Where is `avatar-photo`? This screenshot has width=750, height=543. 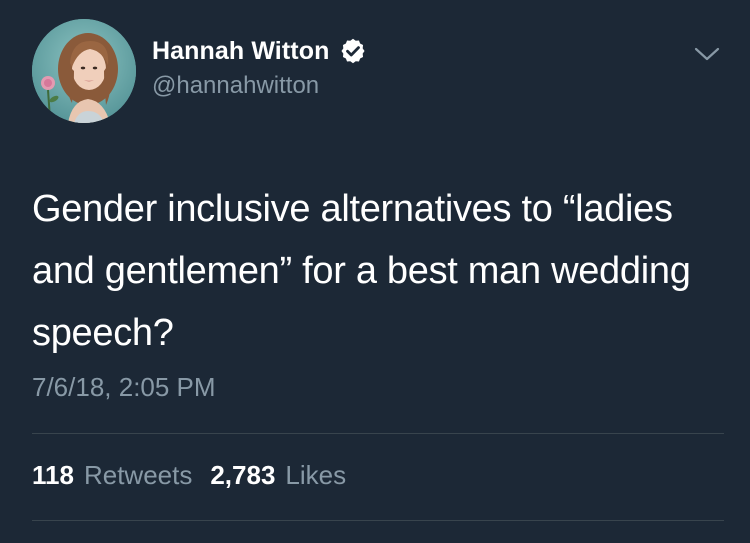
avatar-photo is located at coordinates (84, 71).